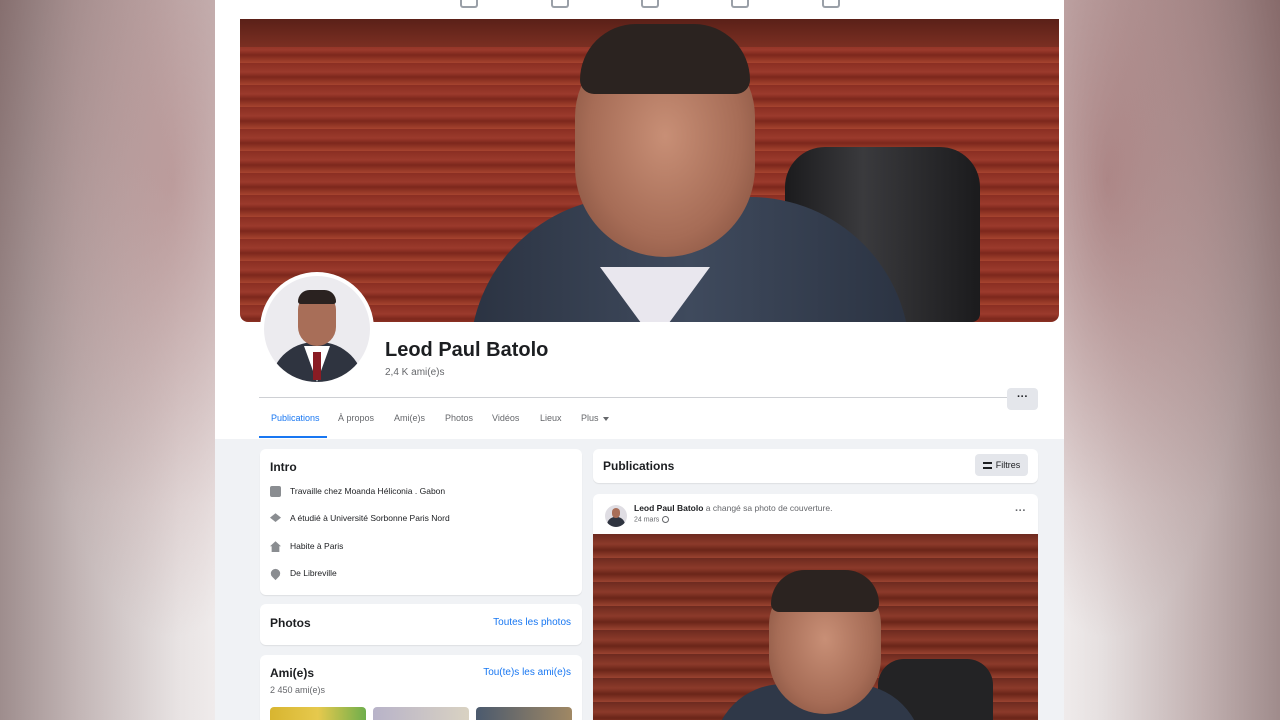 Image resolution: width=1280 pixels, height=720 pixels. I want to click on tab-photos: Photos, so click(459, 418).